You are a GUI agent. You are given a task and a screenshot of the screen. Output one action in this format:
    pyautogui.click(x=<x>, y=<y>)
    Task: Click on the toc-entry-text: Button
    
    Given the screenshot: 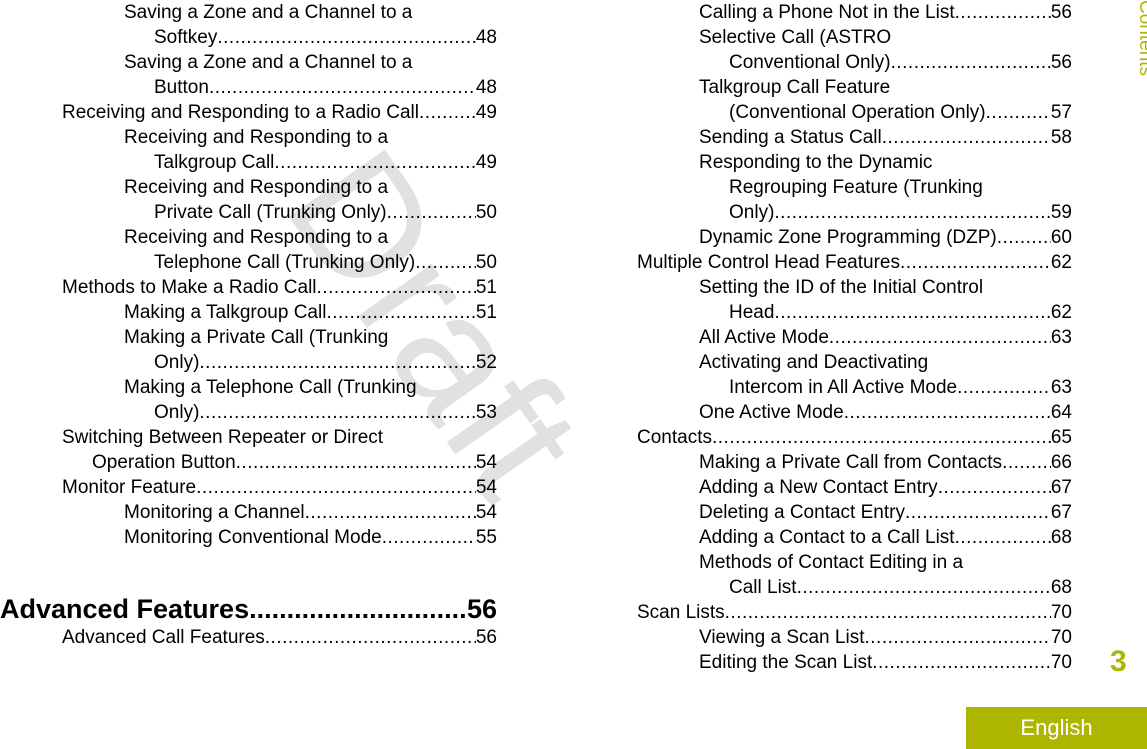 What is the action you would take?
    pyautogui.click(x=181, y=87)
    